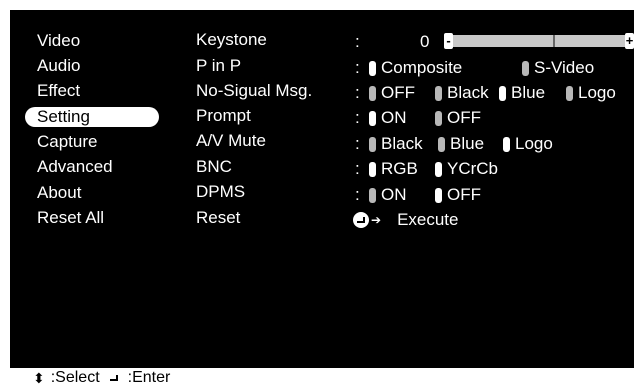  What do you see at coordinates (92, 91) in the screenshot?
I see `menu-item-effect: Effect` at bounding box center [92, 91].